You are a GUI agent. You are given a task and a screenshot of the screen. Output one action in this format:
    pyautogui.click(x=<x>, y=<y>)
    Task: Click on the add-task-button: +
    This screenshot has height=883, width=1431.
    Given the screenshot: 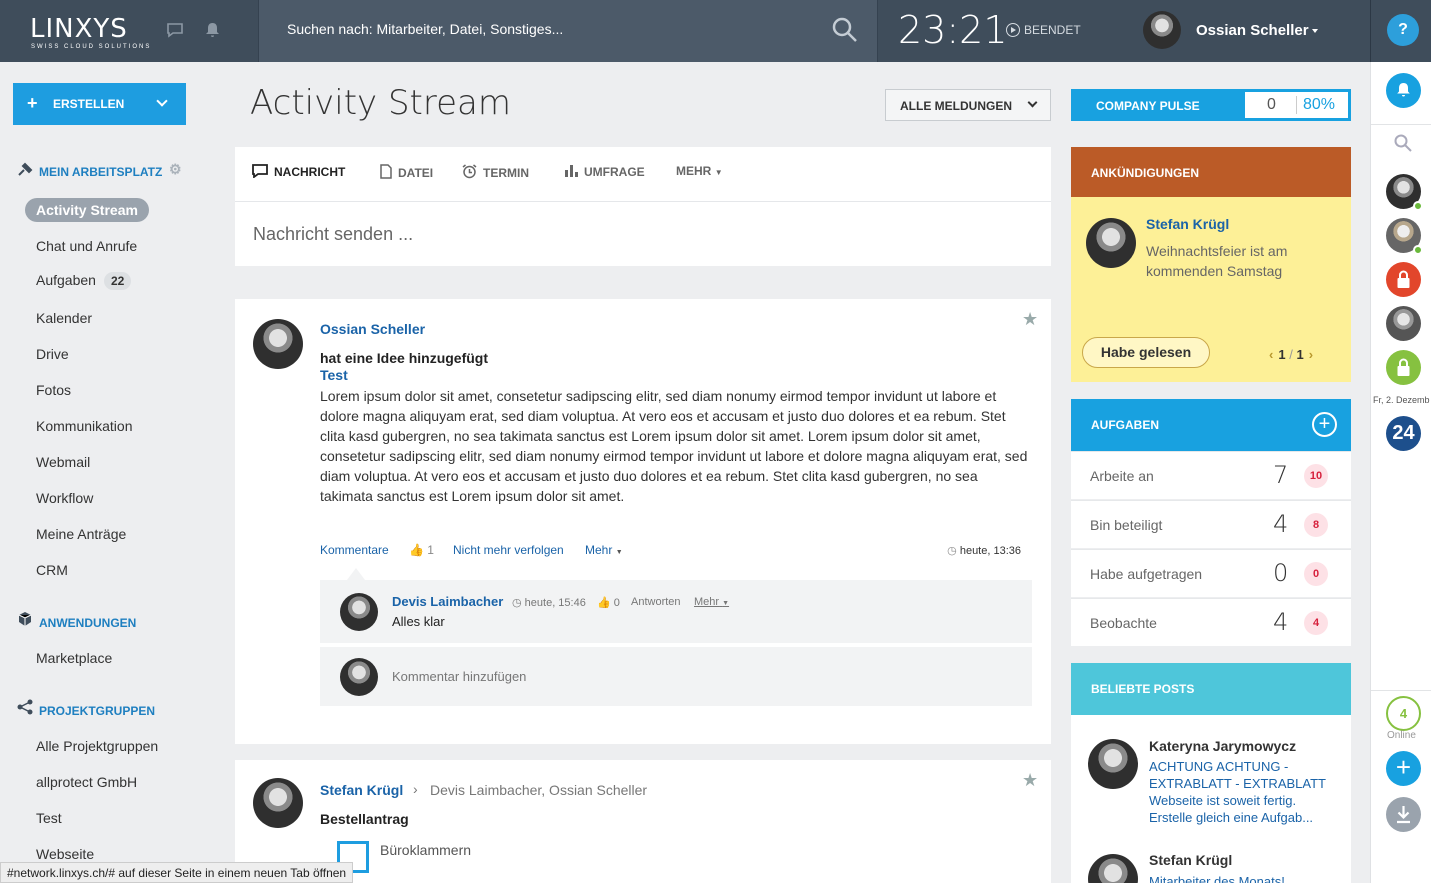 What is the action you would take?
    pyautogui.click(x=1324, y=424)
    